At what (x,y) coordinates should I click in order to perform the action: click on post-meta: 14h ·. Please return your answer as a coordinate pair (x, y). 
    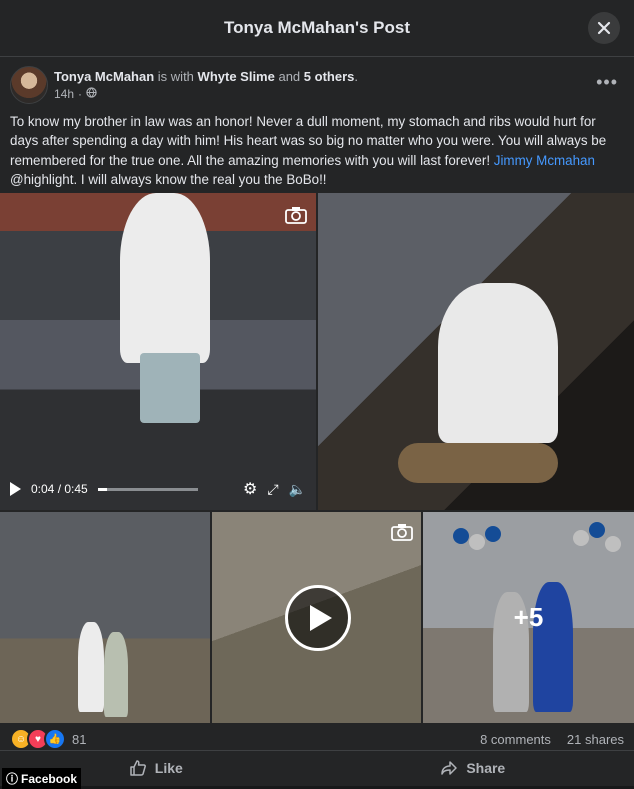
    Looking at the image, I should click on (75, 94).